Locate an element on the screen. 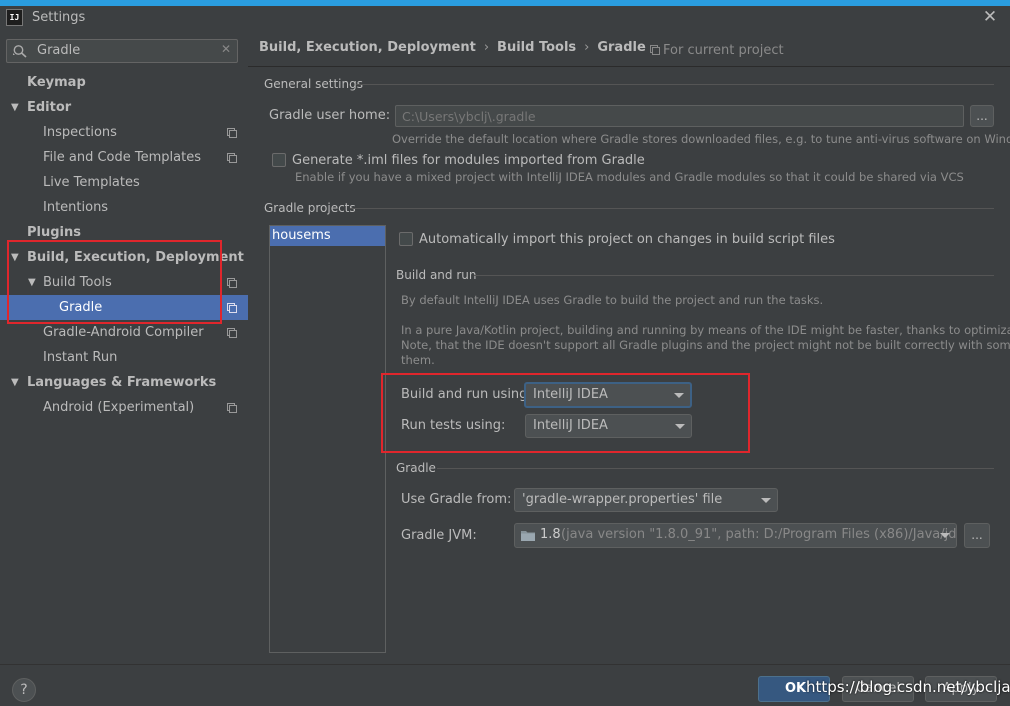 The image size is (1010, 706). sidebar-item-label: File and Code Templates is located at coordinates (122, 157).